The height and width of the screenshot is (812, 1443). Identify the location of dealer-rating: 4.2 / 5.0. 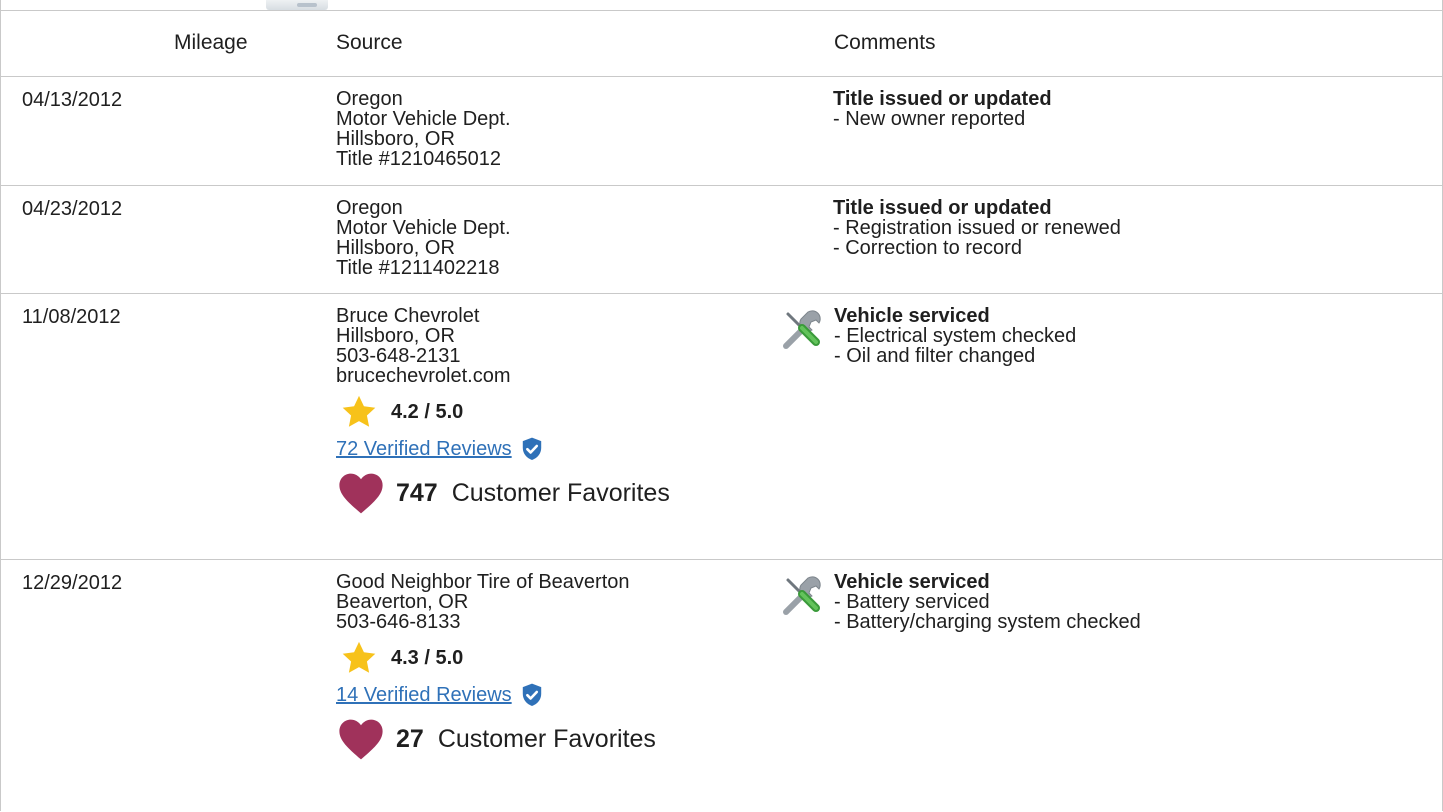
(503, 412).